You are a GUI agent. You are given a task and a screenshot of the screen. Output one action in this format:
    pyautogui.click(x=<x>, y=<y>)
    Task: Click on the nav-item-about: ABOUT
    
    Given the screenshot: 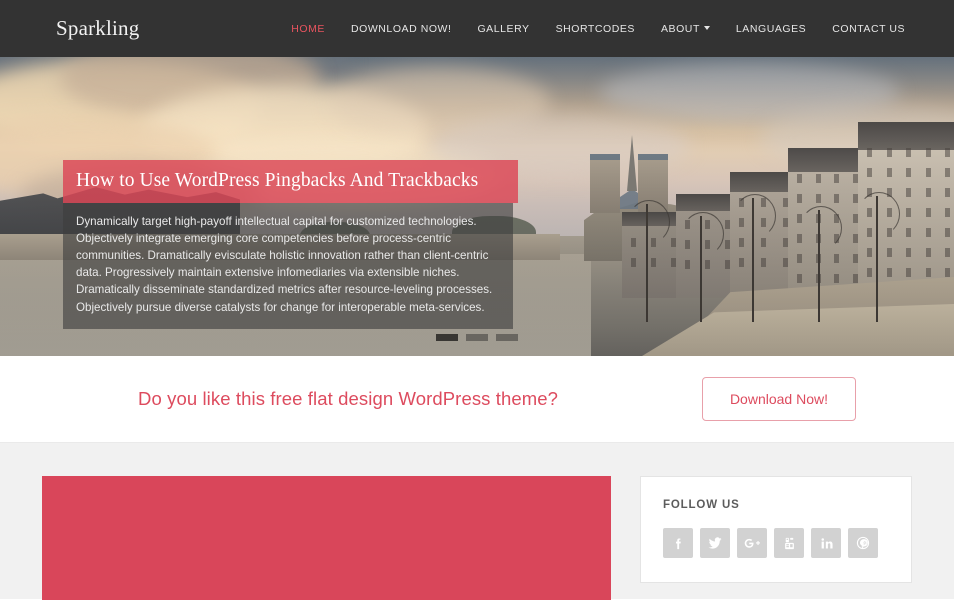 What is the action you would take?
    pyautogui.click(x=685, y=29)
    